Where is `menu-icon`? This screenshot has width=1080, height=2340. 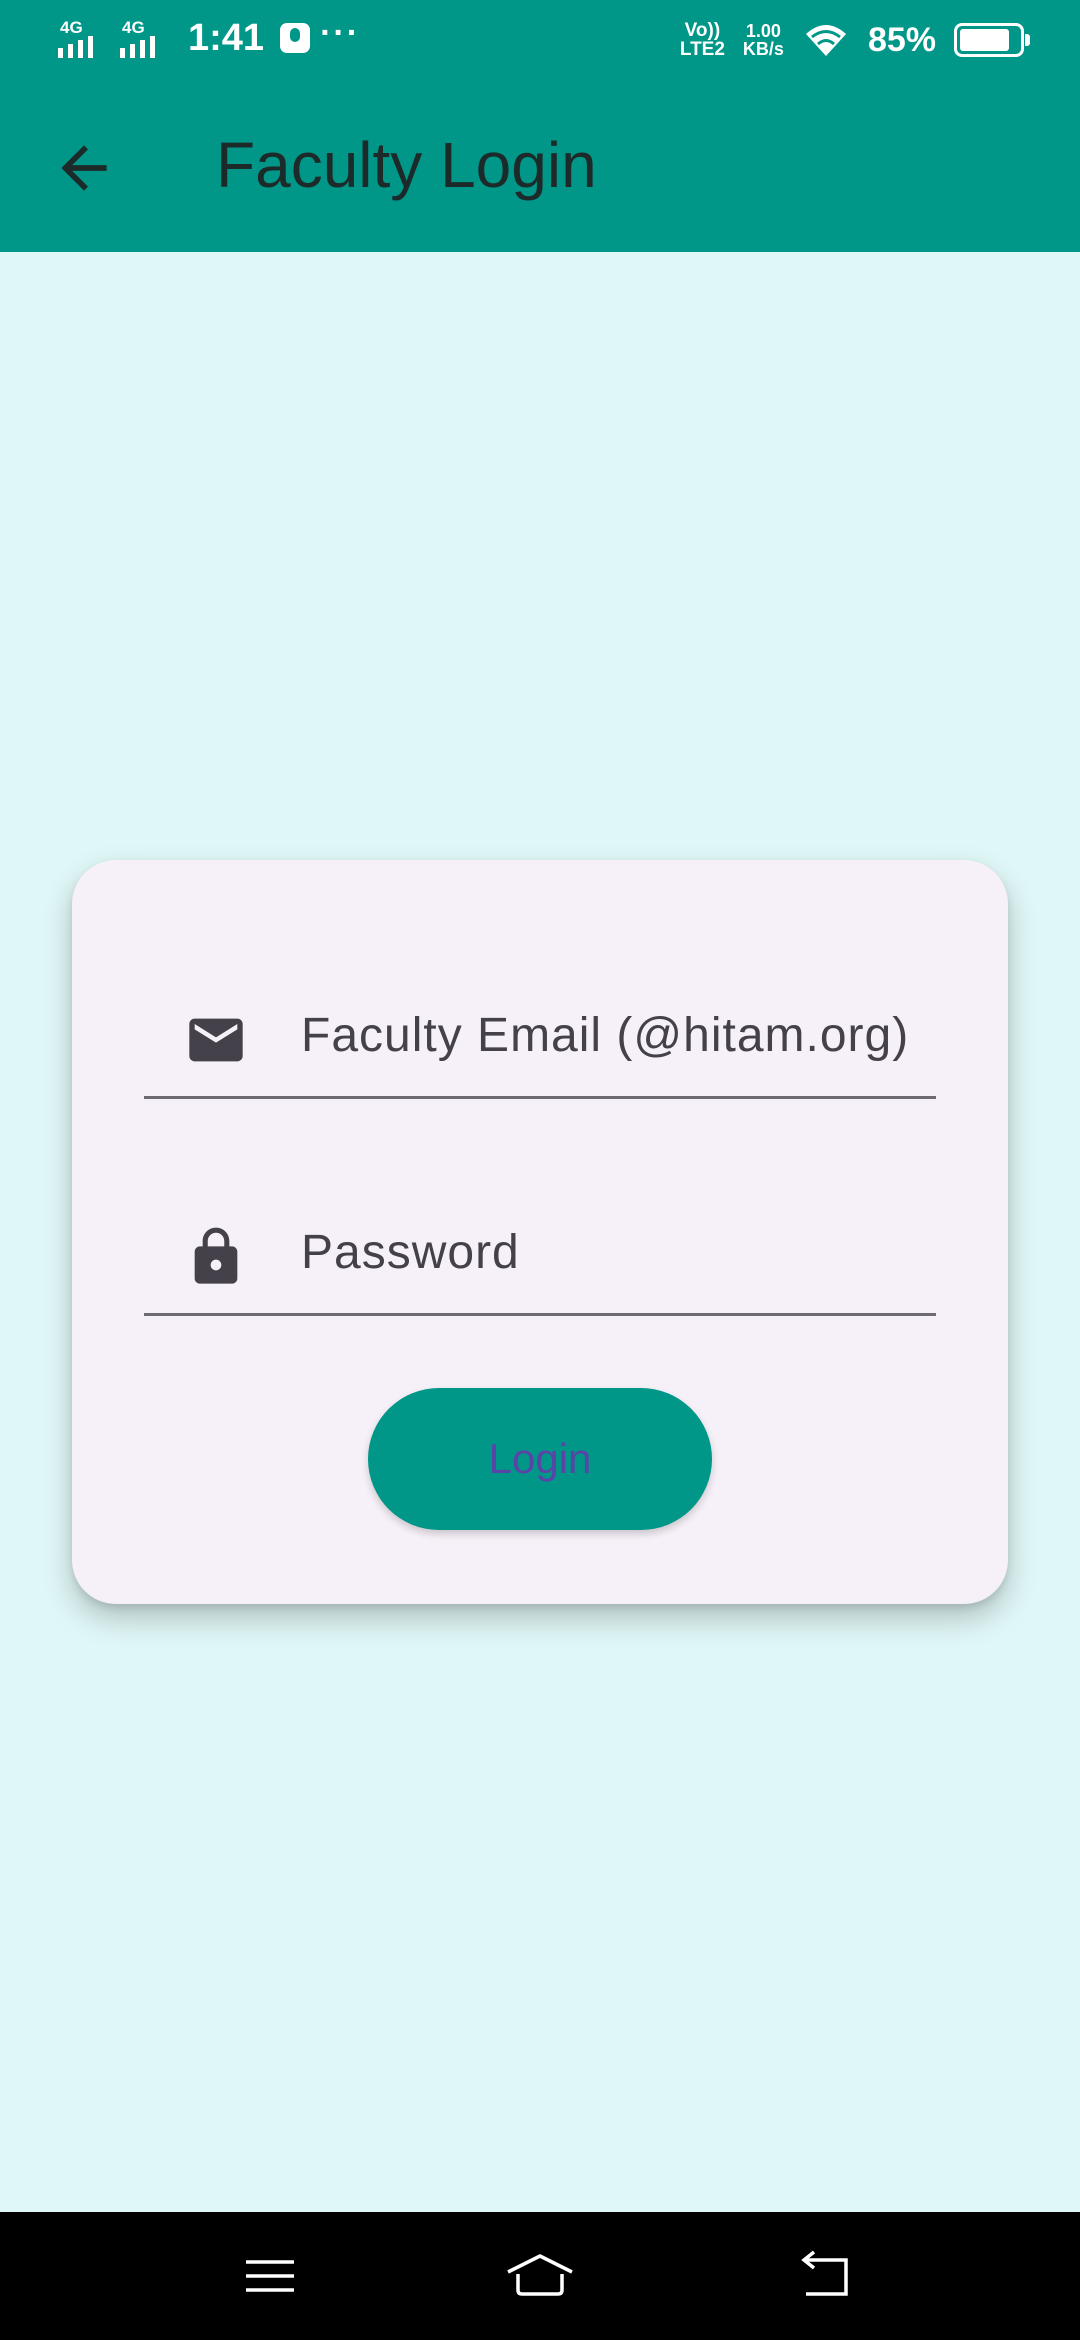
menu-icon is located at coordinates (270, 2276).